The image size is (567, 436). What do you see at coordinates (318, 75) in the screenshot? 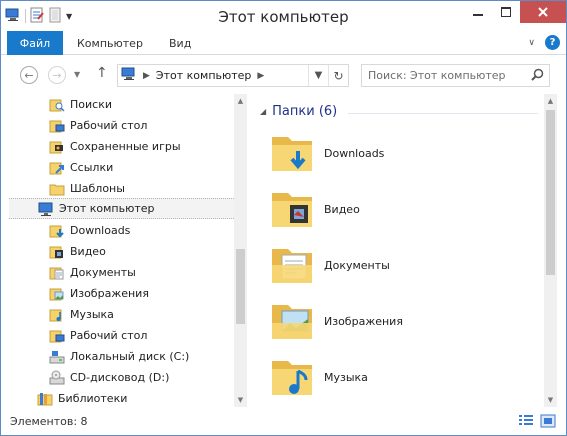
I see `address-dropdown-icon: ▼` at bounding box center [318, 75].